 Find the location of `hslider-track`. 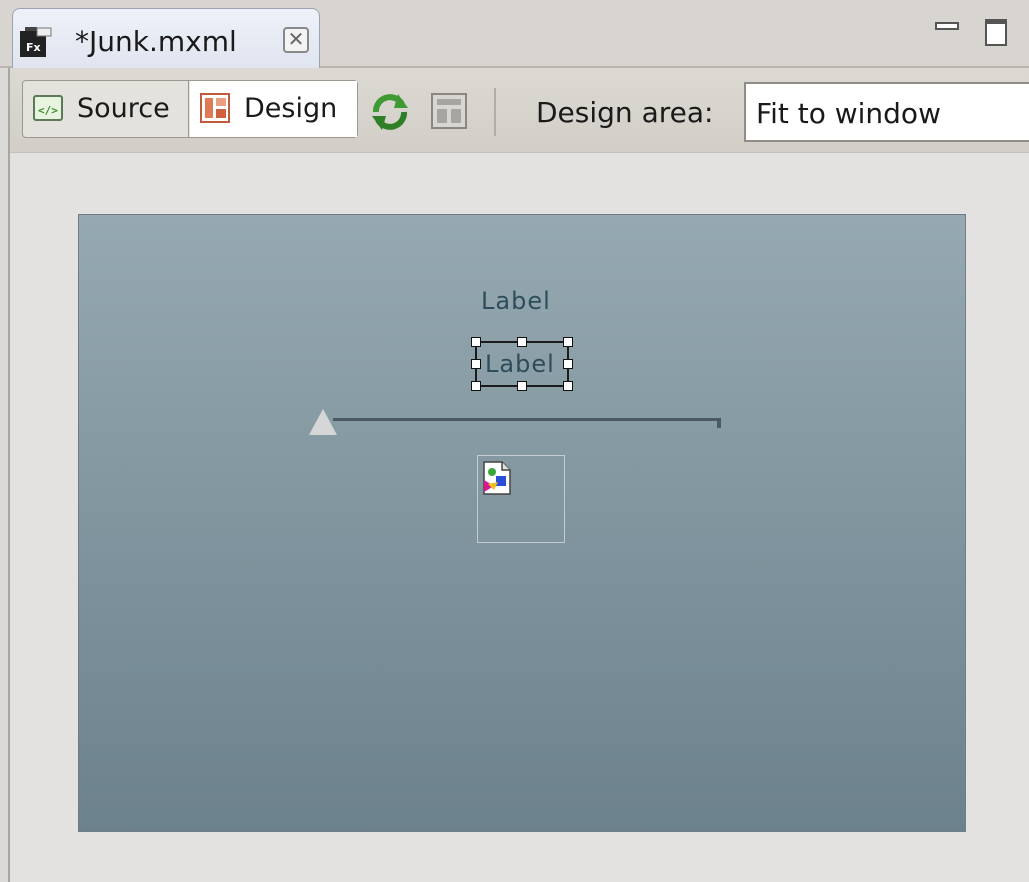

hslider-track is located at coordinates (527, 423).